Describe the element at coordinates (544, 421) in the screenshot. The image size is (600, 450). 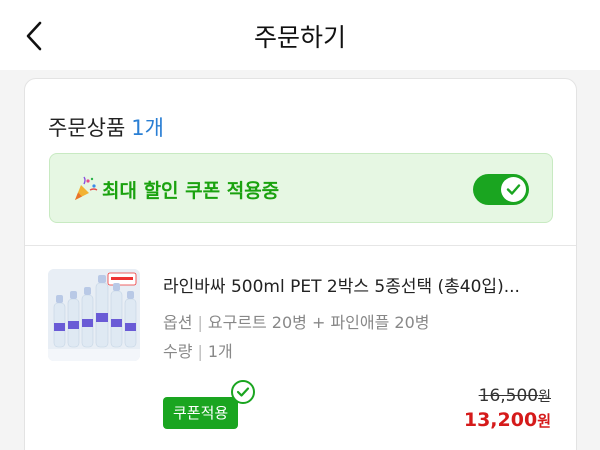
I see `sale-price-unit: 원` at that location.